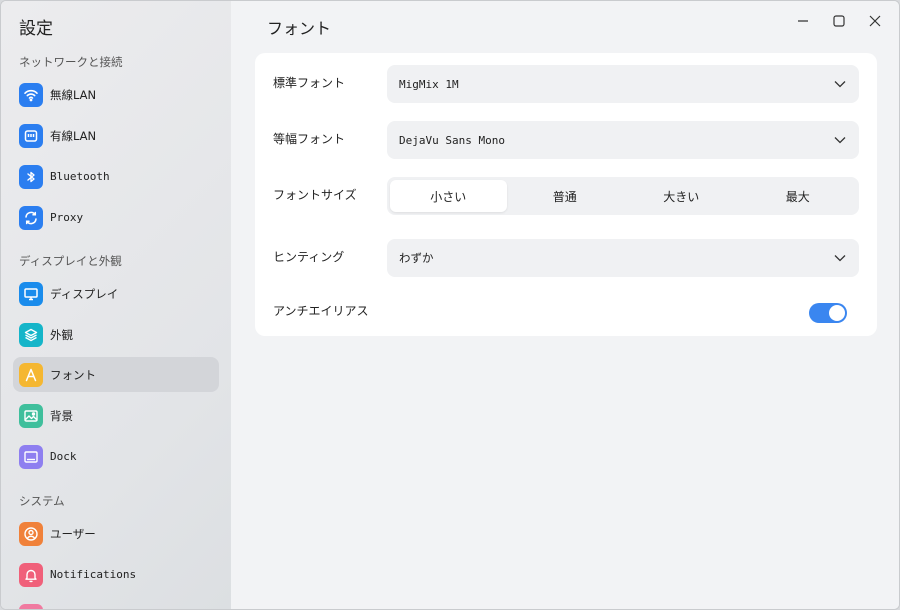  Describe the element at coordinates (31, 574) in the screenshot. I see `bell-icon` at that location.